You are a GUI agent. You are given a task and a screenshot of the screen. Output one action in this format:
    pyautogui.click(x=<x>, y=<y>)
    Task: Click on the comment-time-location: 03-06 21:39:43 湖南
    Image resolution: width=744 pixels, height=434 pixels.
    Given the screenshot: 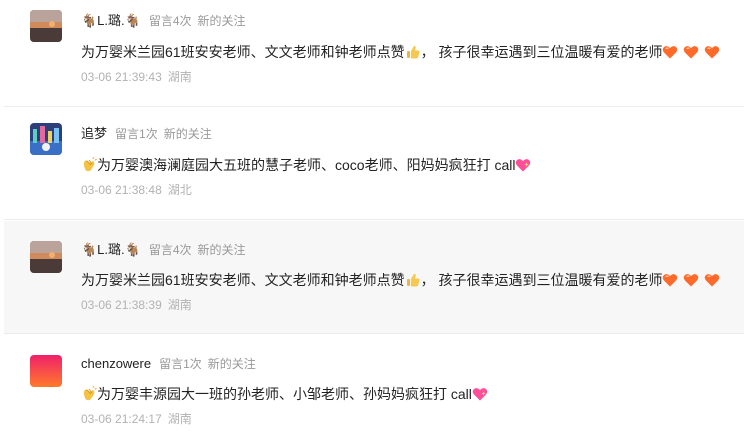 What is the action you would take?
    pyautogui.click(x=136, y=77)
    